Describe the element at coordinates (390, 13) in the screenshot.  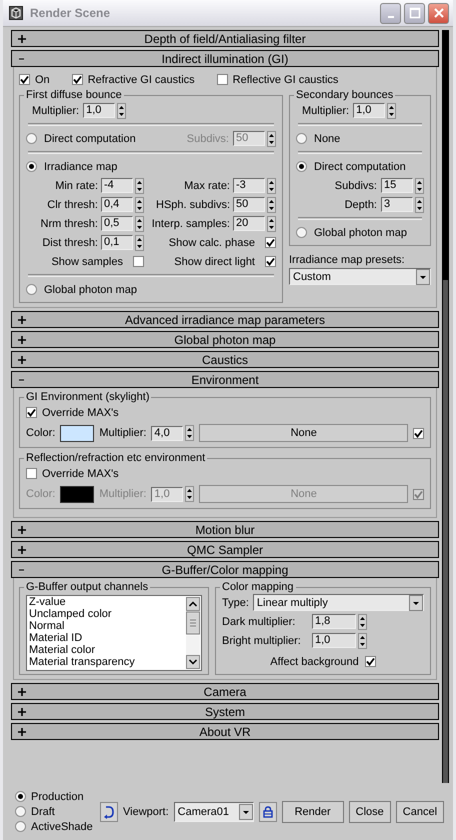
I see `minimize-button` at that location.